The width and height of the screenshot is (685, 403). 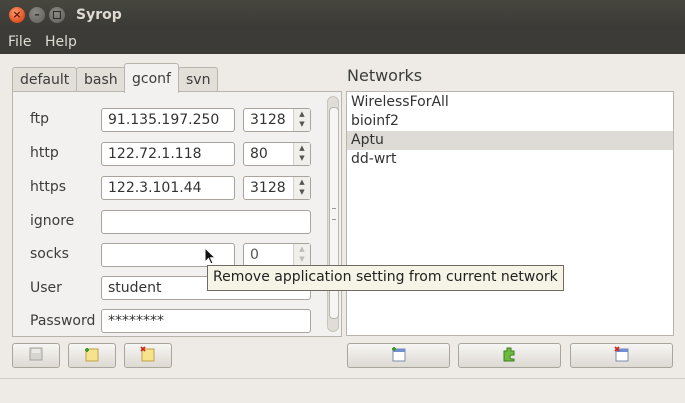 I want to click on add-setting-button, so click(x=92, y=355).